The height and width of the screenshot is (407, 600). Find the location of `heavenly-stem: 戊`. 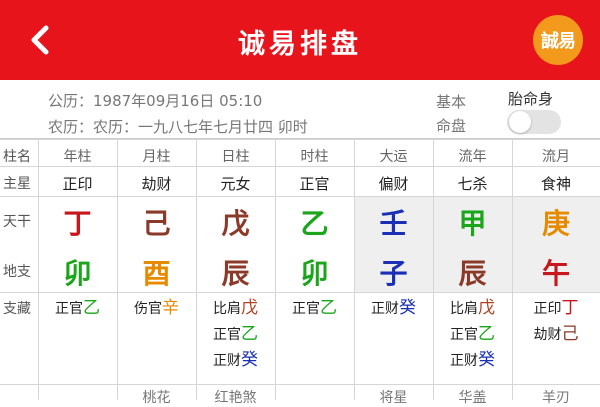

heavenly-stem: 戊 is located at coordinates (235, 222).